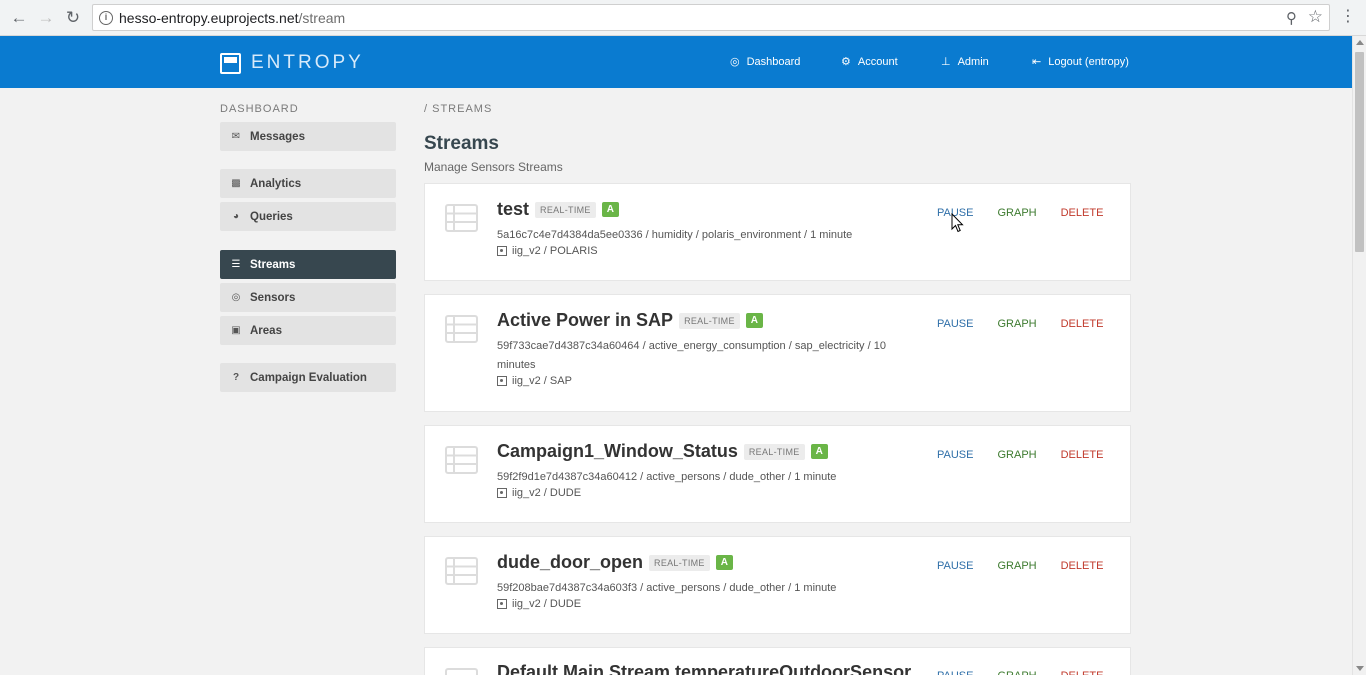 The image size is (1366, 675). I want to click on question-icon: ?, so click(236, 377).